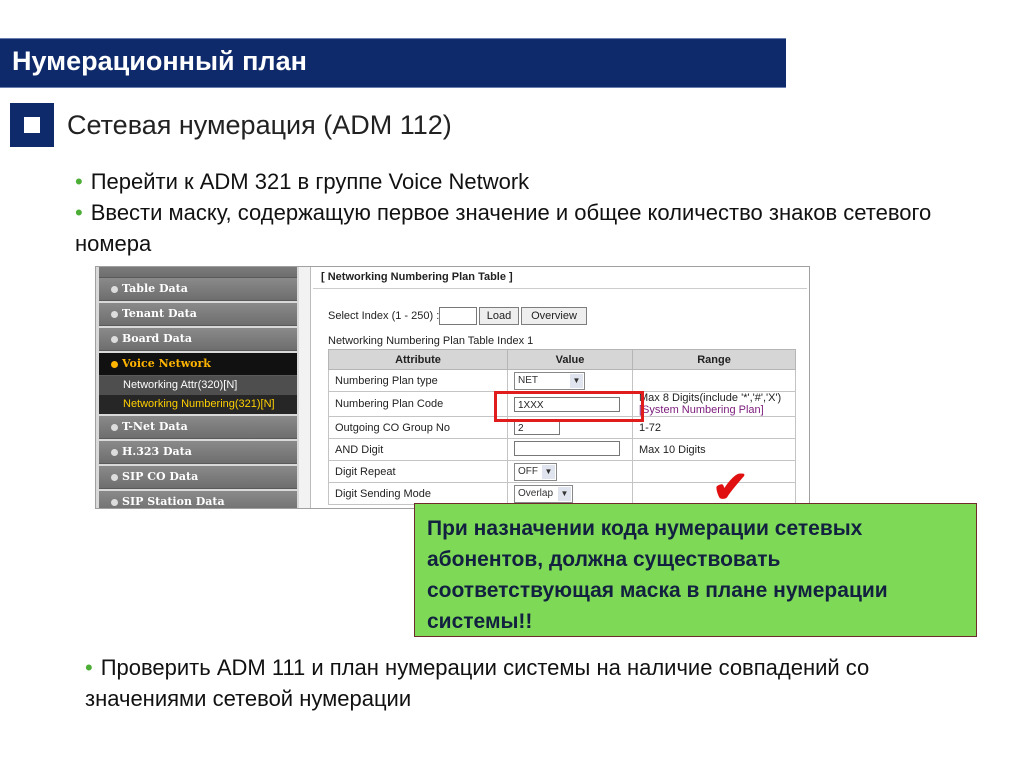 The image size is (1024, 767). Describe the element at coordinates (657, 590) in the screenshot. I see `note-line: соответствующая маска в плане нумерации` at that location.